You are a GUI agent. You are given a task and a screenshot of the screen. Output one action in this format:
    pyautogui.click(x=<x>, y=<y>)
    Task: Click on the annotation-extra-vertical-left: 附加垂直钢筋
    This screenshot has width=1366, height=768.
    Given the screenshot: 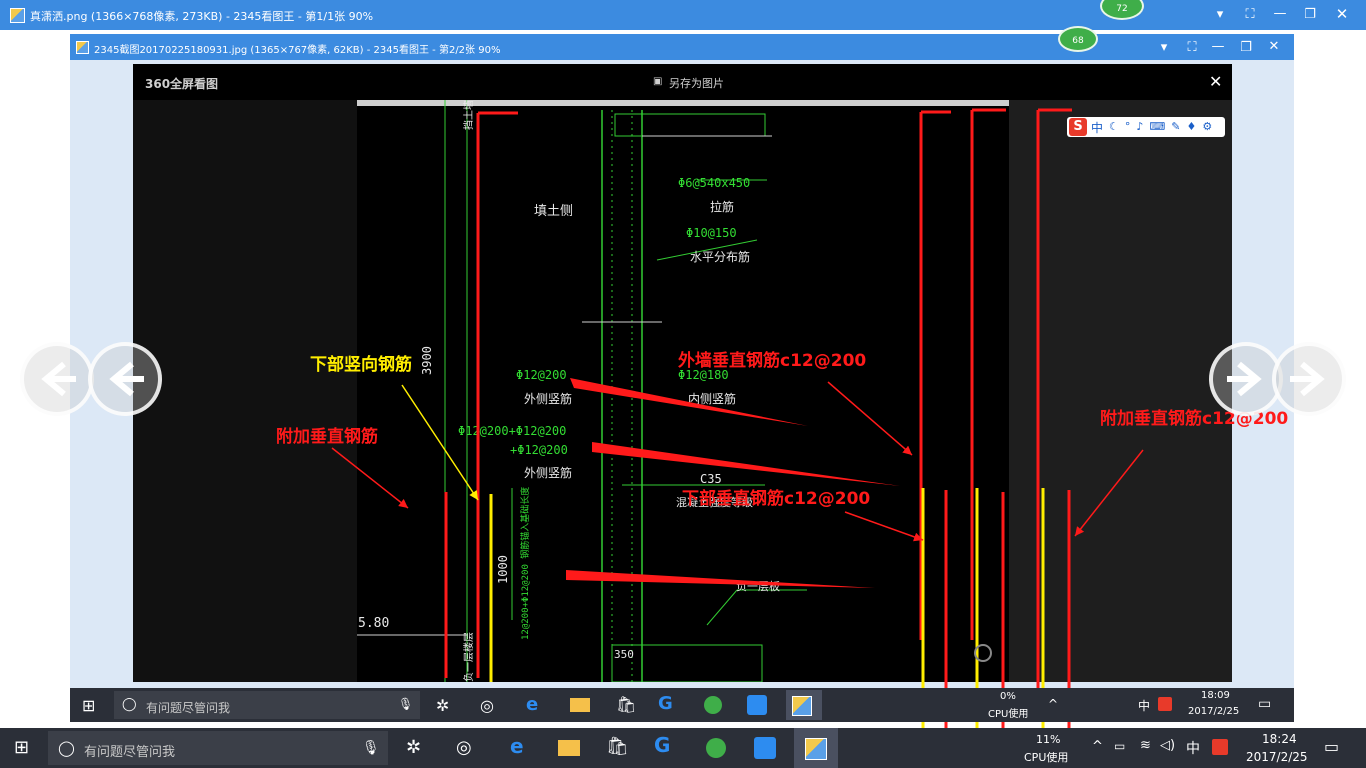 What is the action you would take?
    pyautogui.click(x=327, y=437)
    